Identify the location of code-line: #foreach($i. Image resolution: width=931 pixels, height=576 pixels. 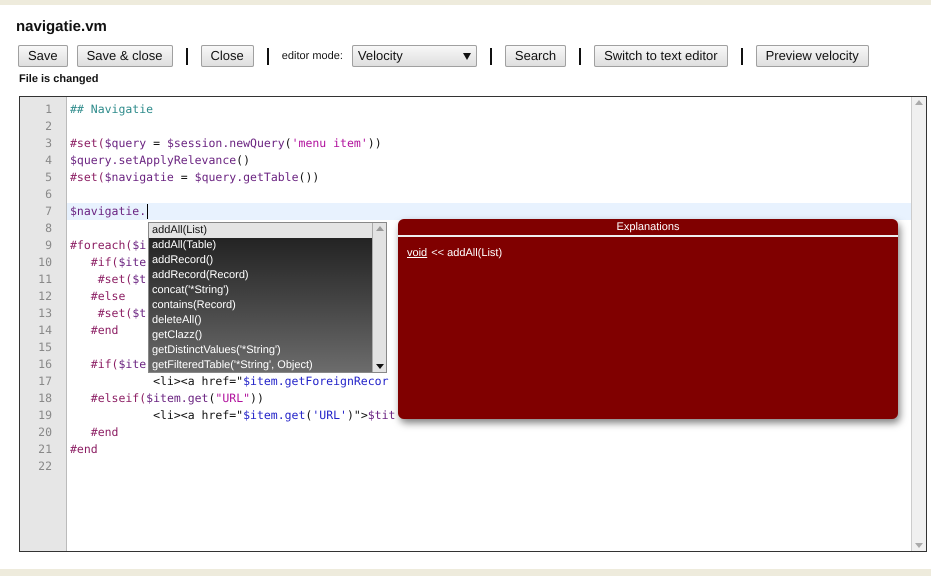
(108, 245).